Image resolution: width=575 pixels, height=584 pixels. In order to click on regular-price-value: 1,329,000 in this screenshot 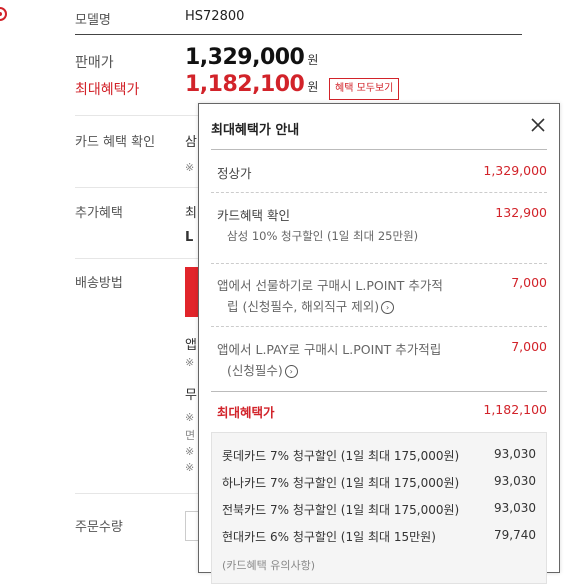, I will do `click(515, 170)`.